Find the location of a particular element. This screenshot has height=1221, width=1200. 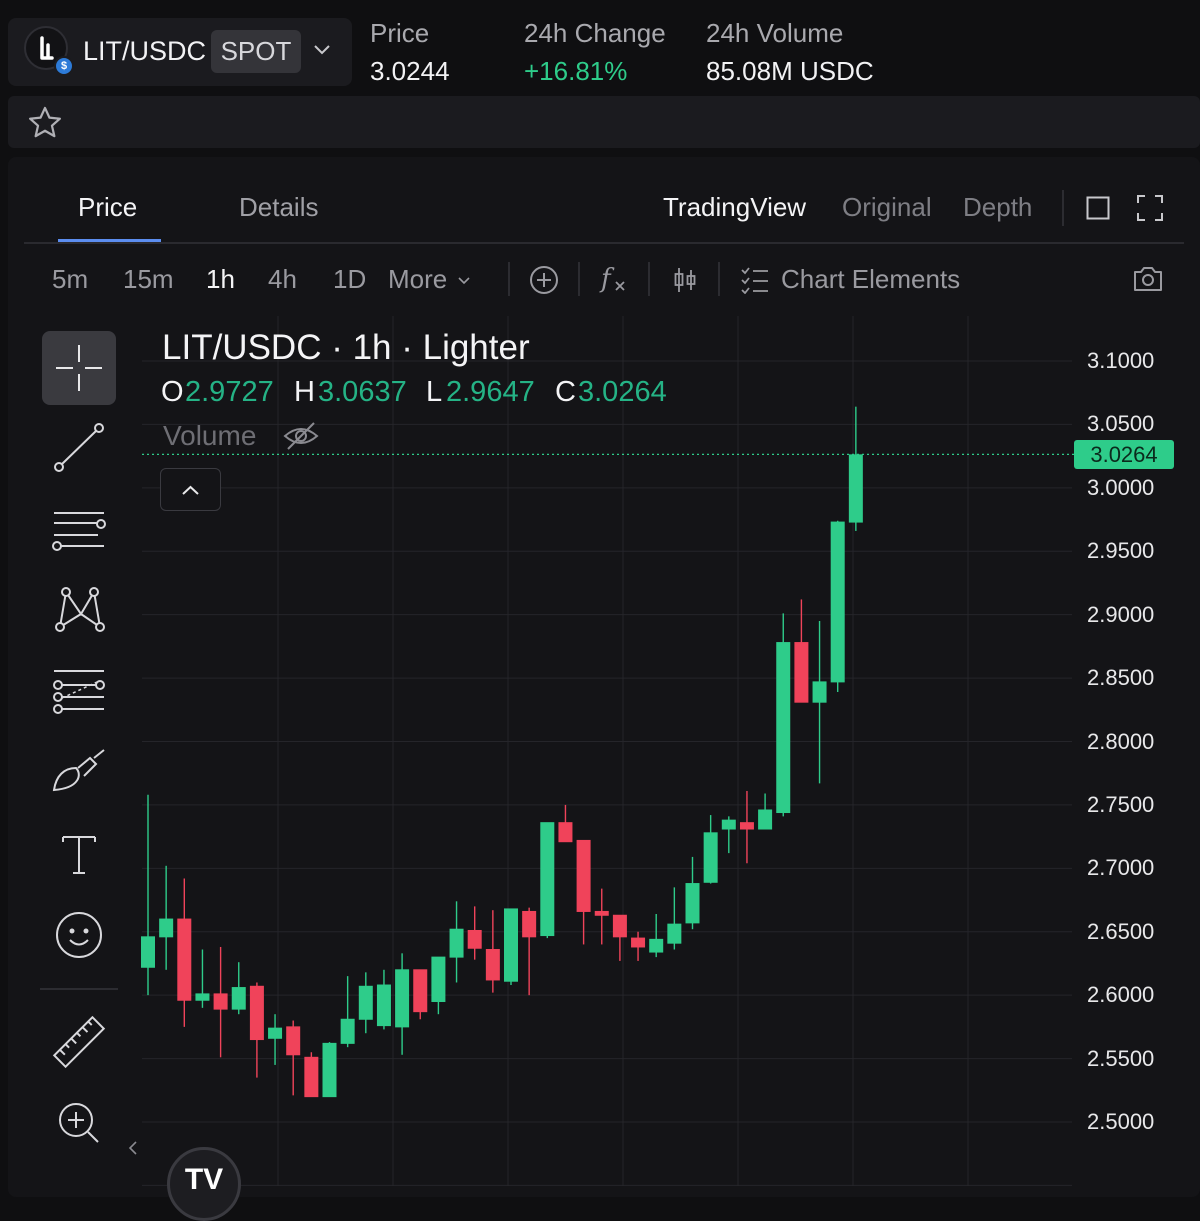

ohlc-low-value: 2.9647 is located at coordinates (490, 392).